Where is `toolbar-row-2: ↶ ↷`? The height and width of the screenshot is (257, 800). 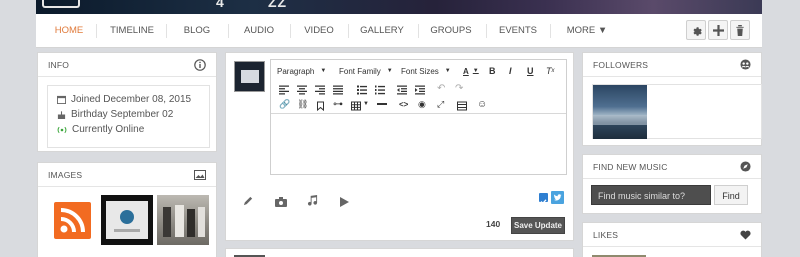
toolbar-row-2: ↶ ↷ is located at coordinates (418, 88).